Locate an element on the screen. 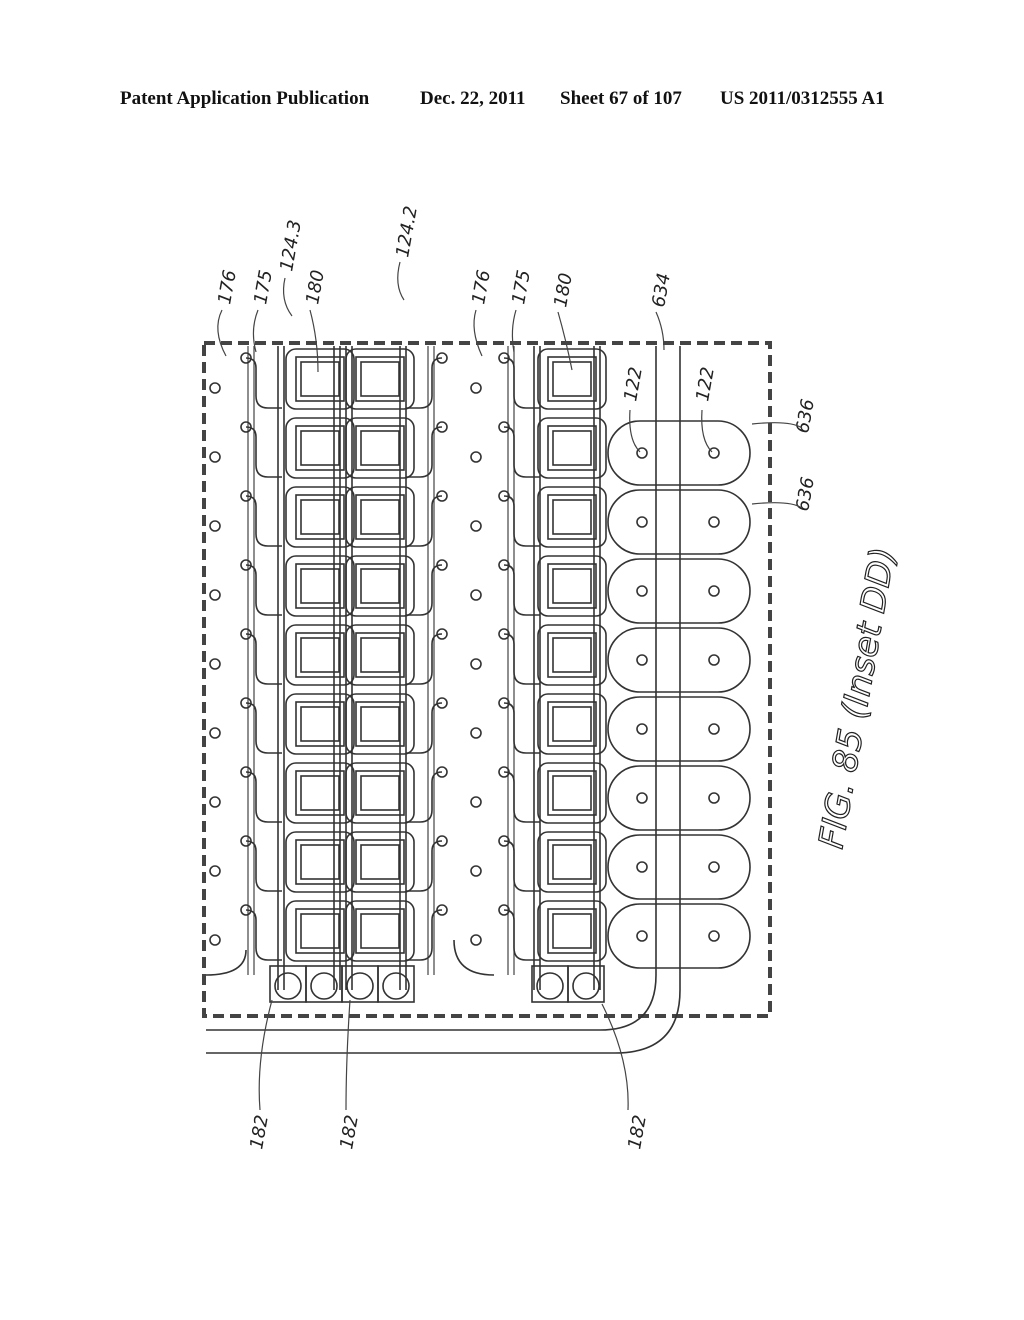 This screenshot has width=1024, height=1320. label-182-c: 182 is located at coordinates (637, 1131).